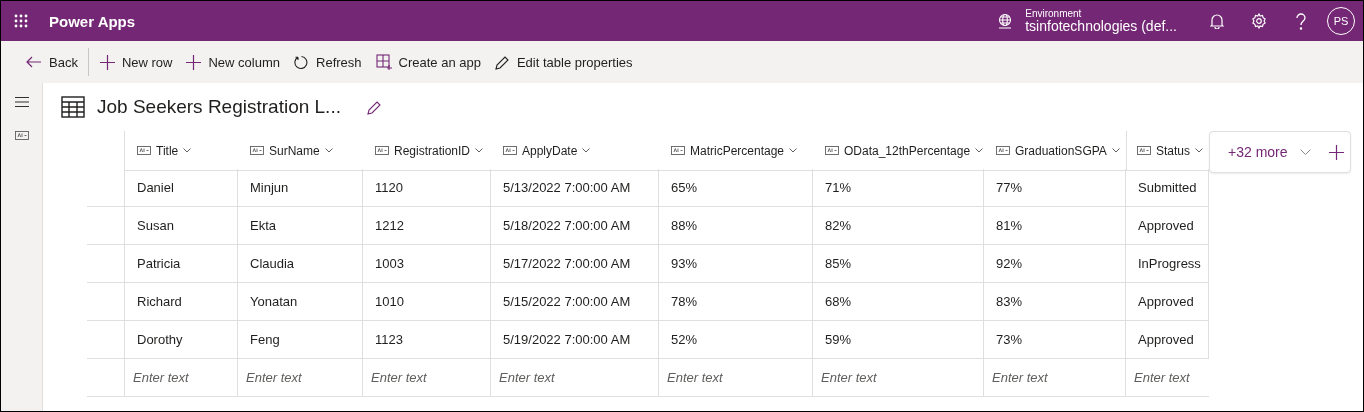 This screenshot has height=412, width=1364. I want to click on table-cell: 1120, so click(427, 188).